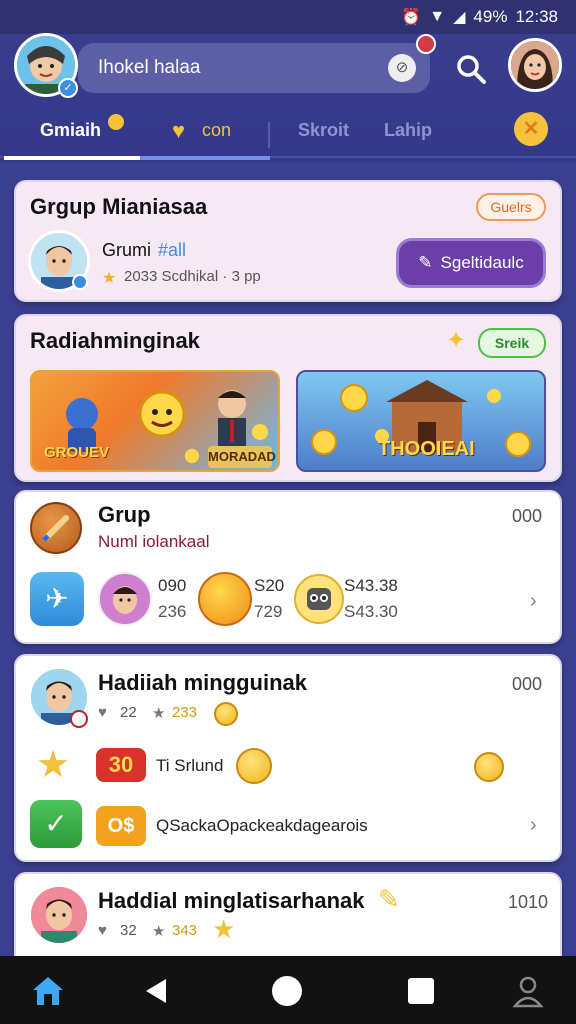  I want to click on group-user-name: Grumi, so click(126, 250).